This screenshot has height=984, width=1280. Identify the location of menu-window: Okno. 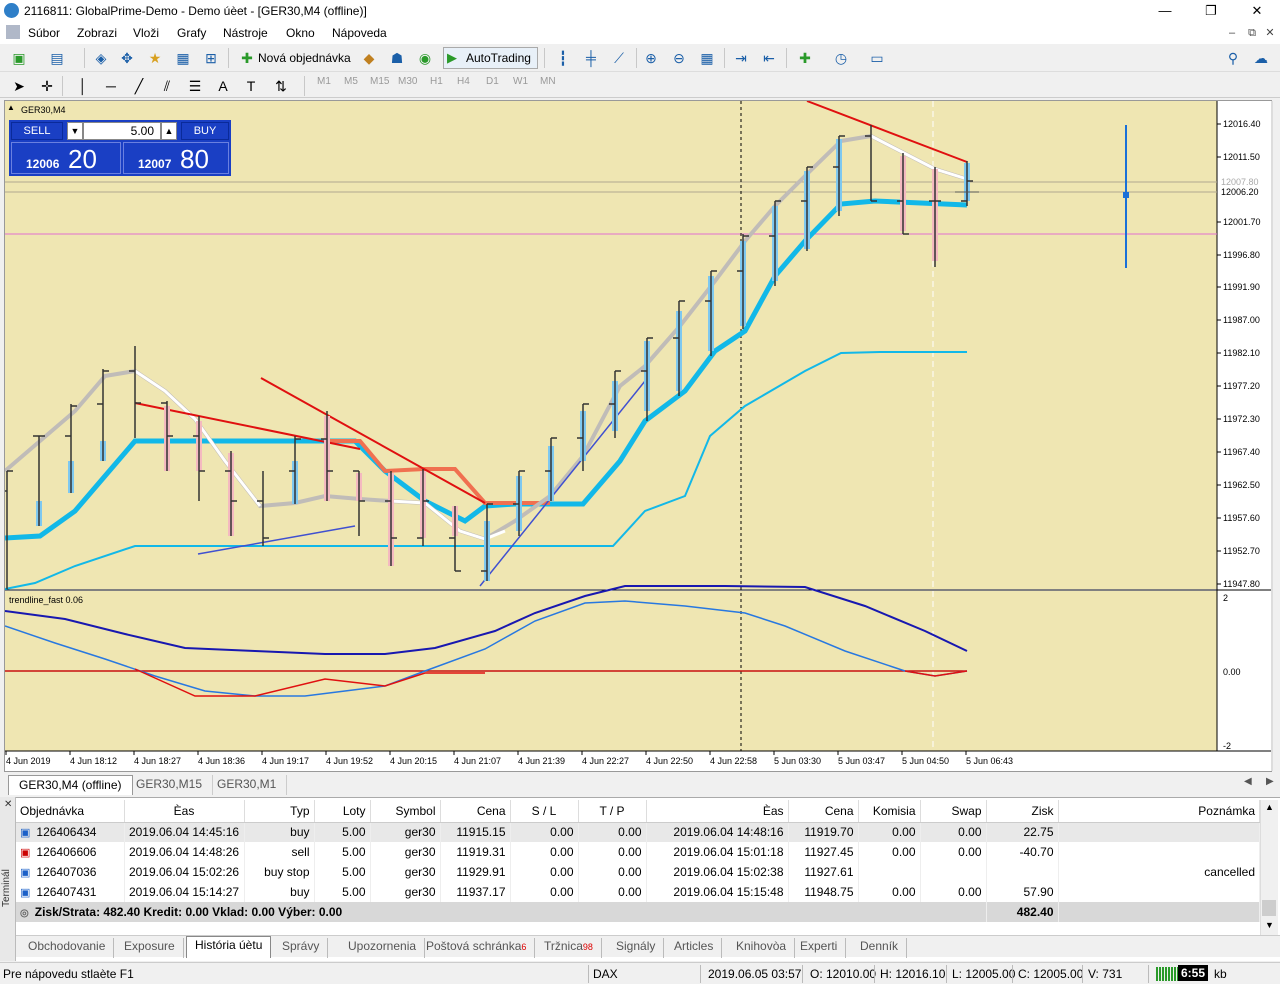
(300, 33).